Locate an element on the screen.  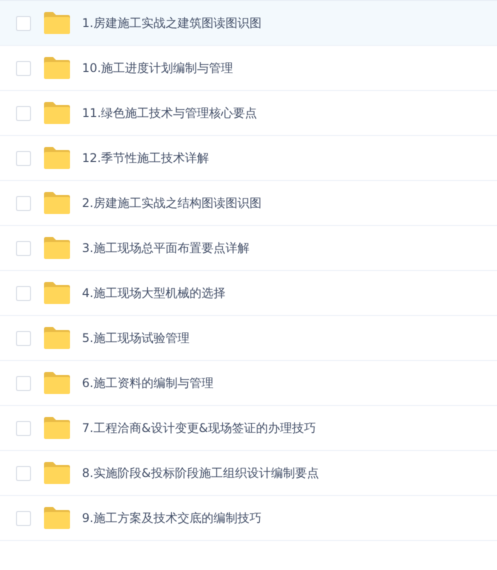
folder-name: 5.施工现场试验管理 is located at coordinates (136, 338).